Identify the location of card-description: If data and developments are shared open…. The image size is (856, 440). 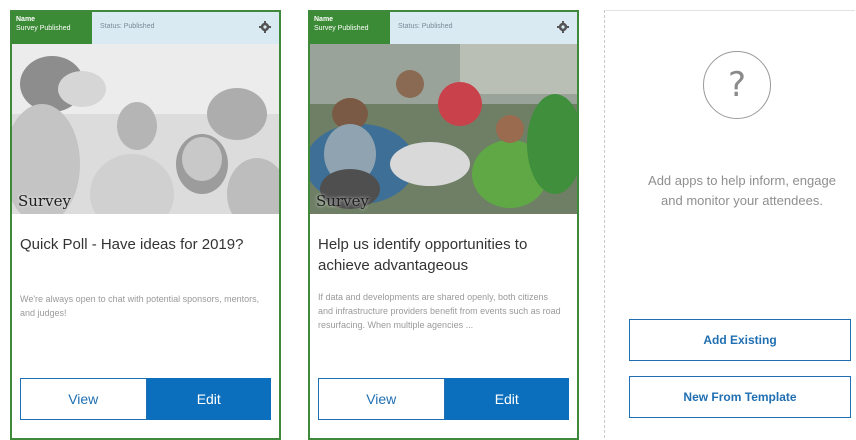
(439, 311).